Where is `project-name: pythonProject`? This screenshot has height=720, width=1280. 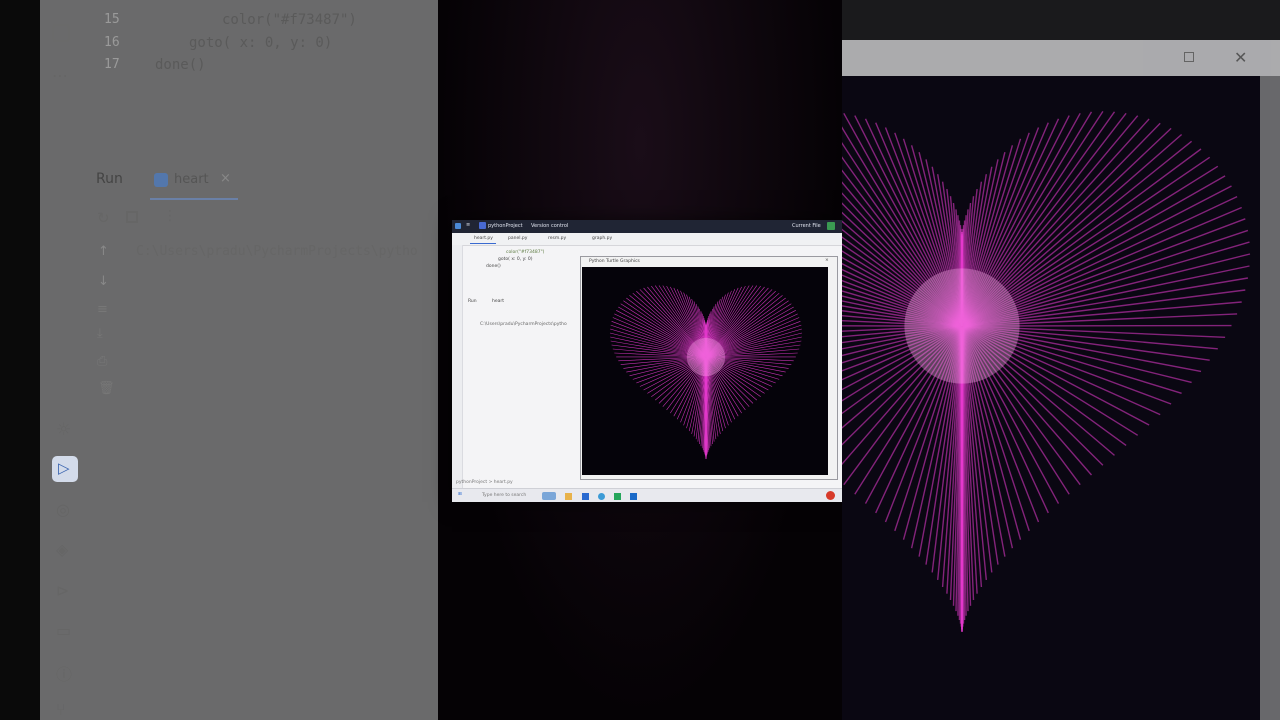 project-name: pythonProject is located at coordinates (505, 226).